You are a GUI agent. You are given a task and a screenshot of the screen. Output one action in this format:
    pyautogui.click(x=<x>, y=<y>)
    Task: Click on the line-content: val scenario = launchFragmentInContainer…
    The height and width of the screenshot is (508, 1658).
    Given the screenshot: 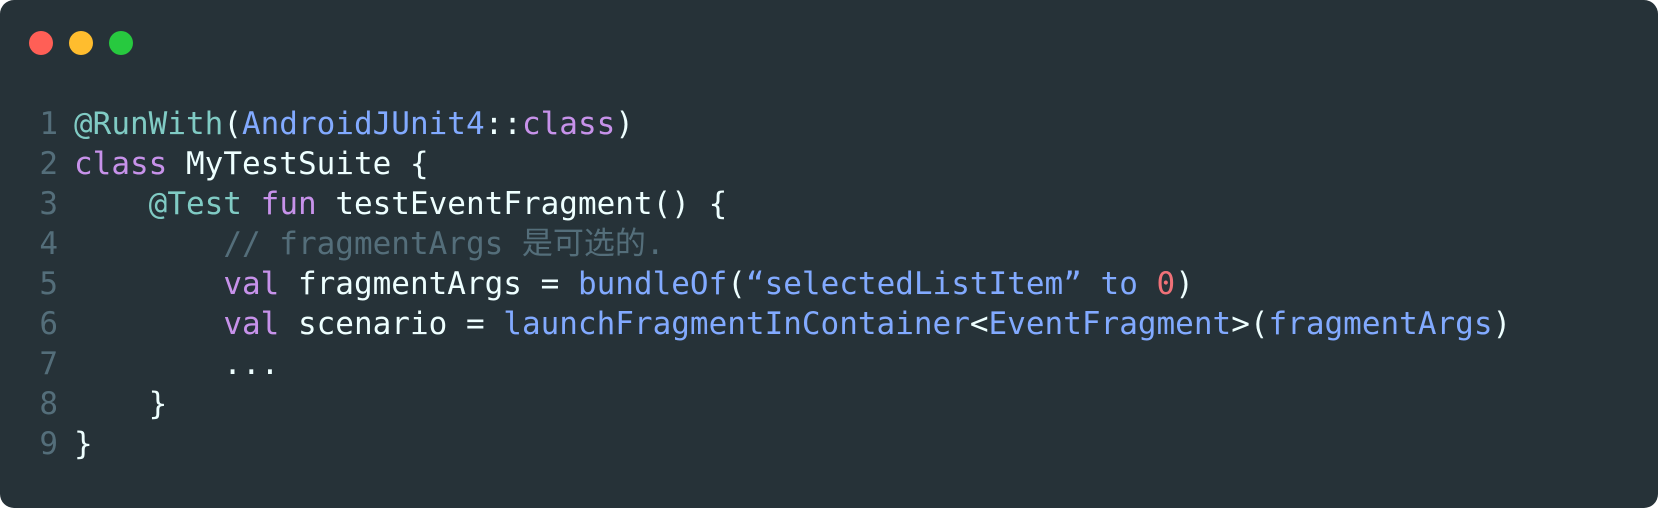 What is the action you would take?
    pyautogui.click(x=792, y=324)
    